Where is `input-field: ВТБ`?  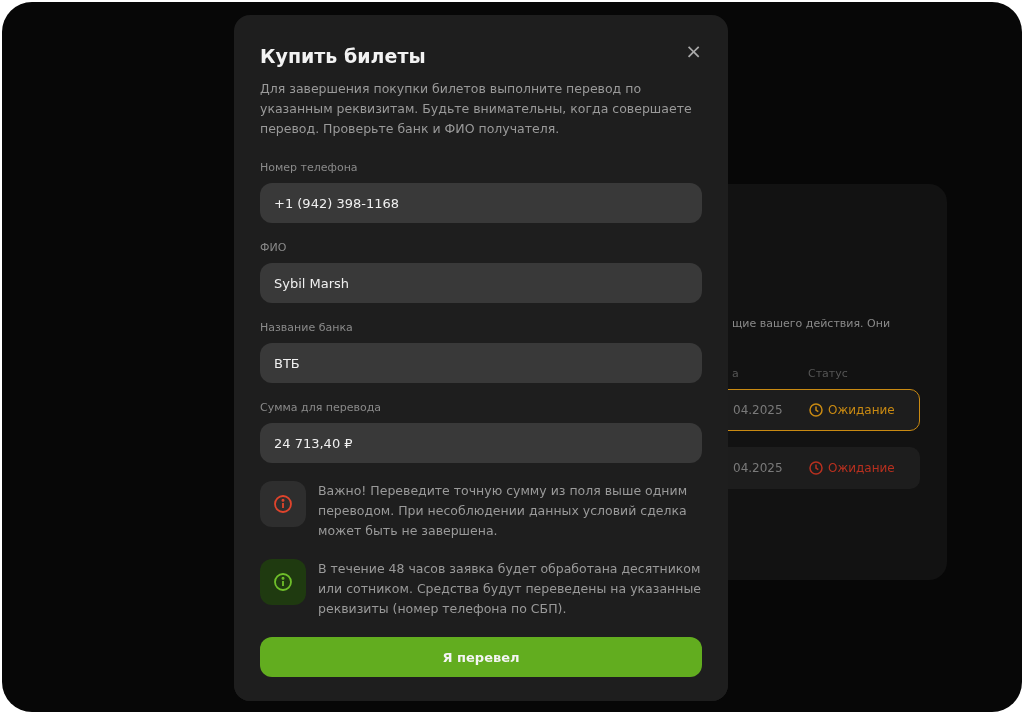
input-field: ВТБ is located at coordinates (481, 363).